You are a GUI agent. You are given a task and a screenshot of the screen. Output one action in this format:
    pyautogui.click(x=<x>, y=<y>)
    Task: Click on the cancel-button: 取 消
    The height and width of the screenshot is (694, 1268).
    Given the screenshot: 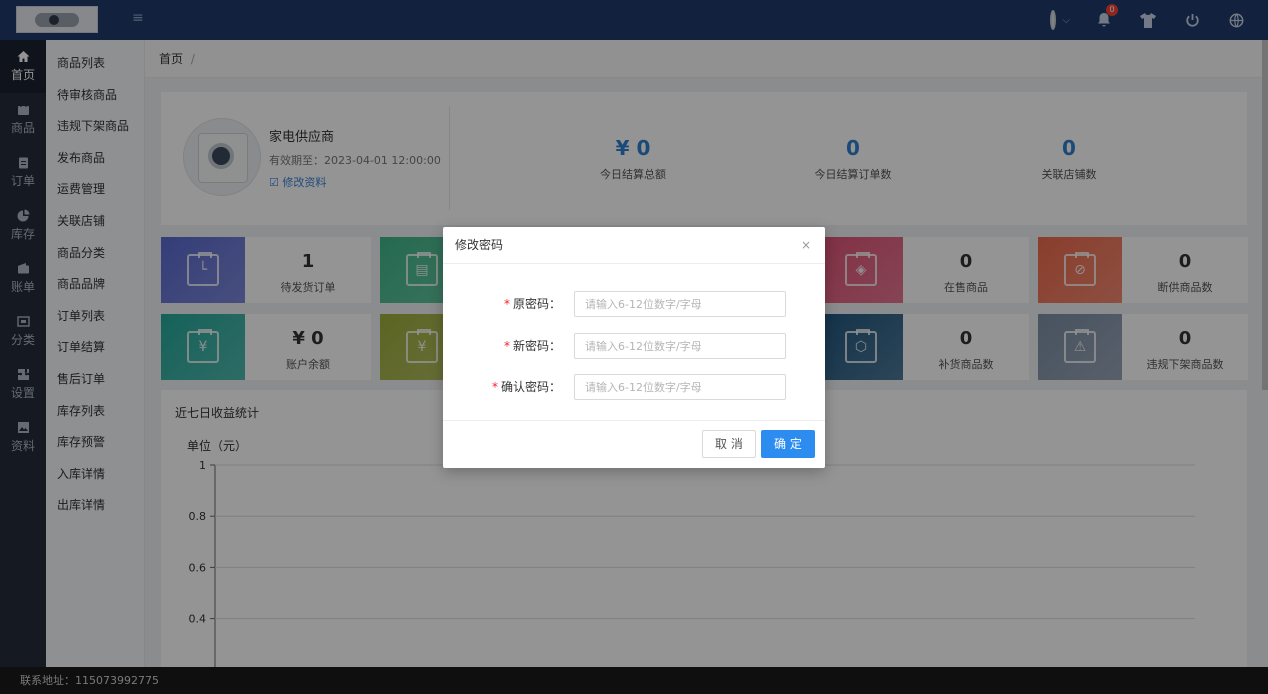 What is the action you would take?
    pyautogui.click(x=729, y=444)
    